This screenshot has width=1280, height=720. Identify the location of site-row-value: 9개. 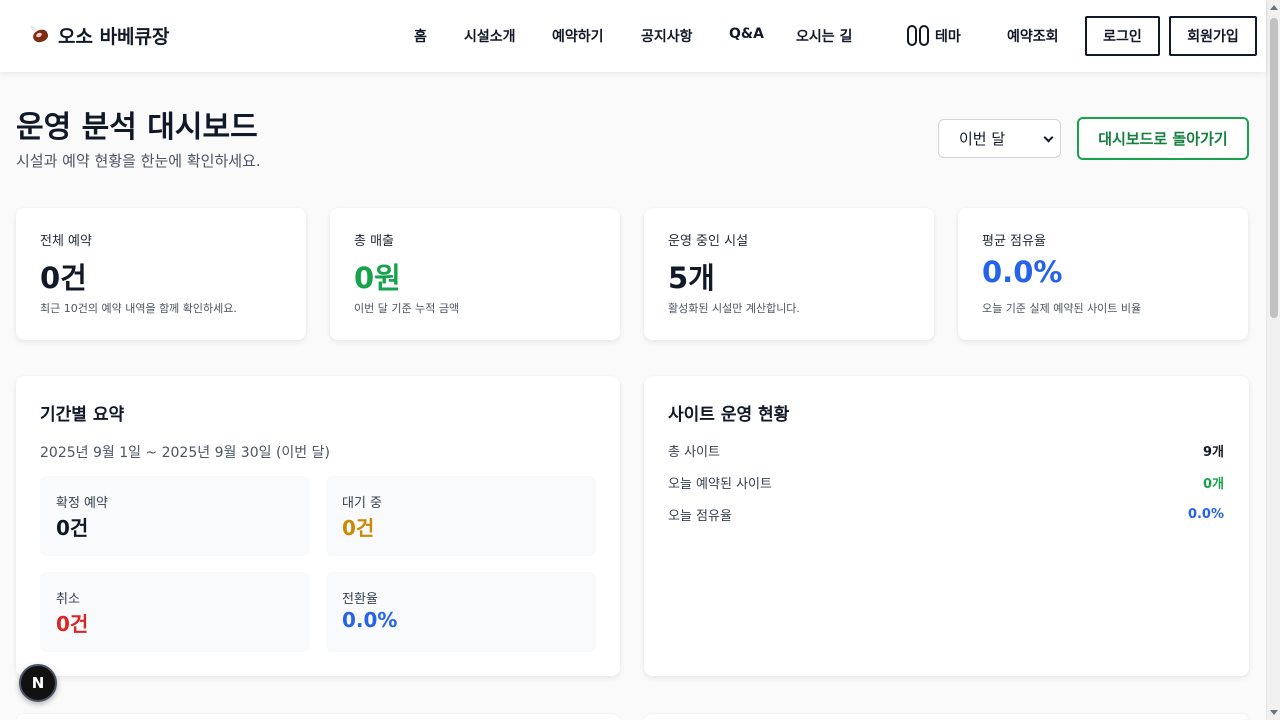
(1213, 452).